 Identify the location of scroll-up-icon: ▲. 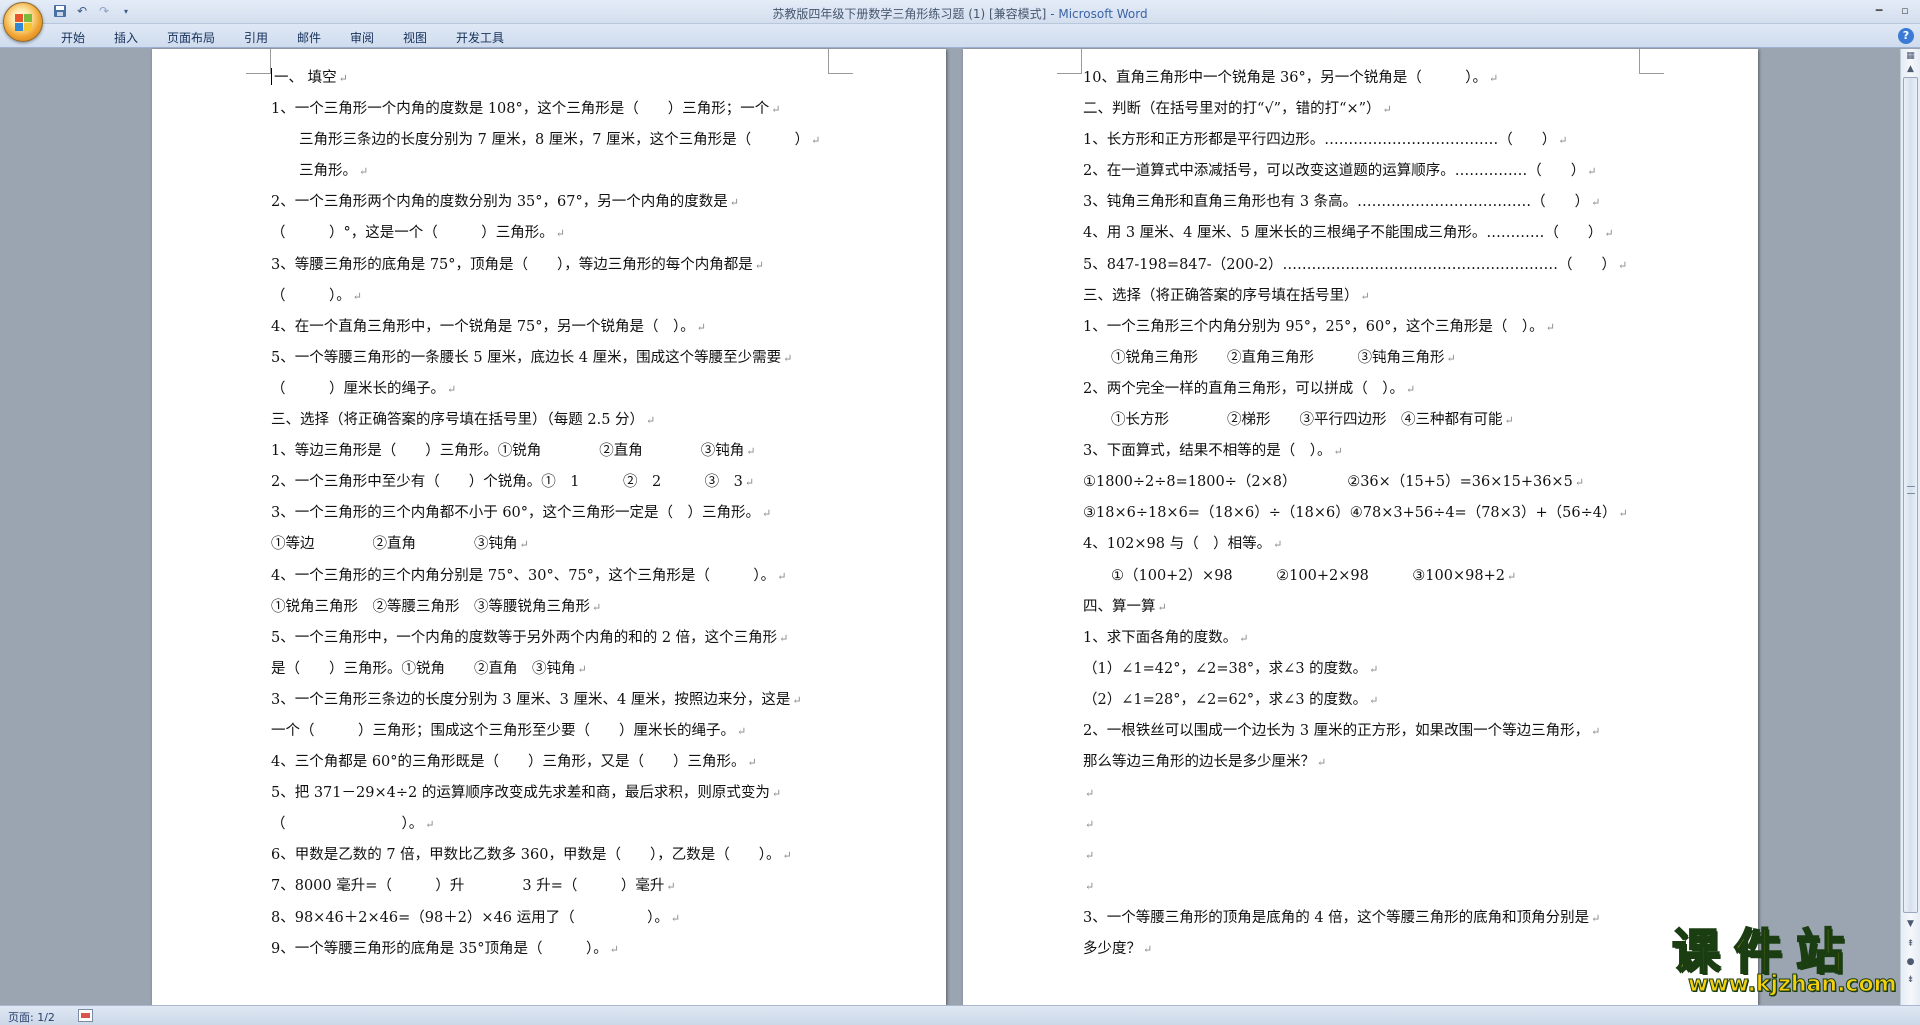
(1910, 69).